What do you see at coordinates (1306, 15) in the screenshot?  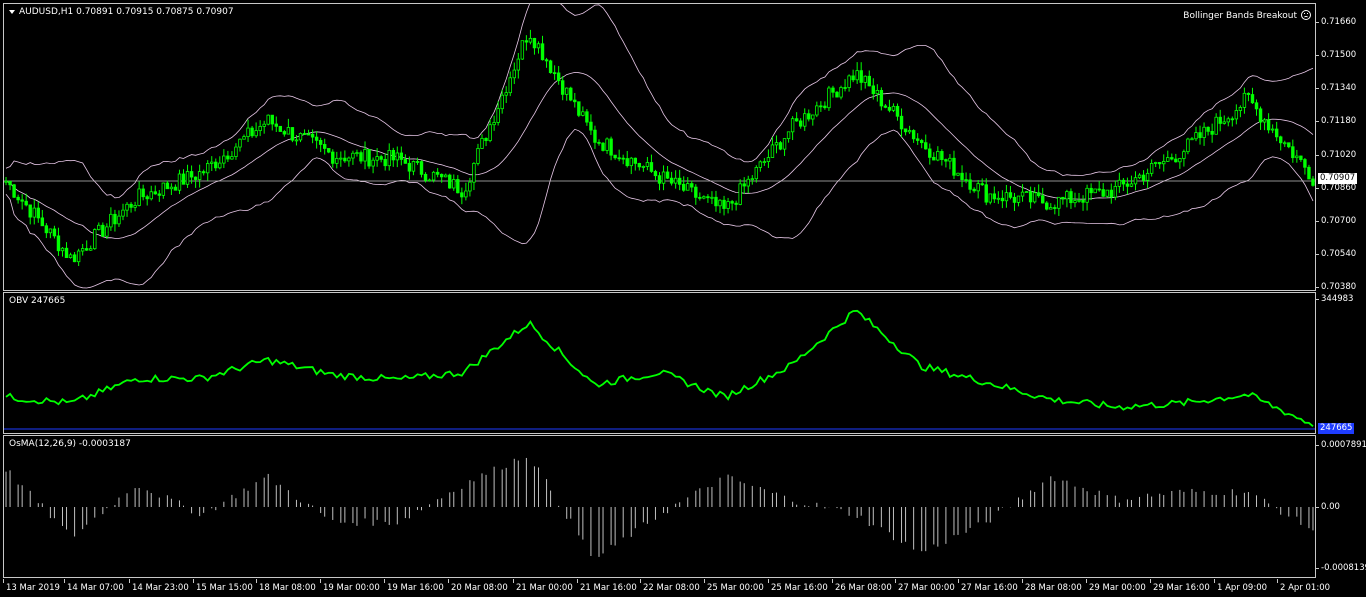 I see `expert-smiley-icon` at bounding box center [1306, 15].